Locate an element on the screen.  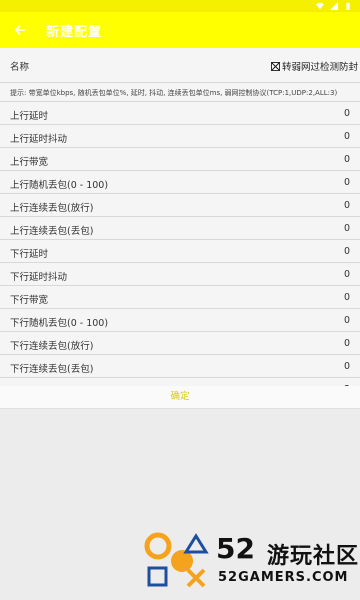
page-title: 新建配置 is located at coordinates (74, 32).